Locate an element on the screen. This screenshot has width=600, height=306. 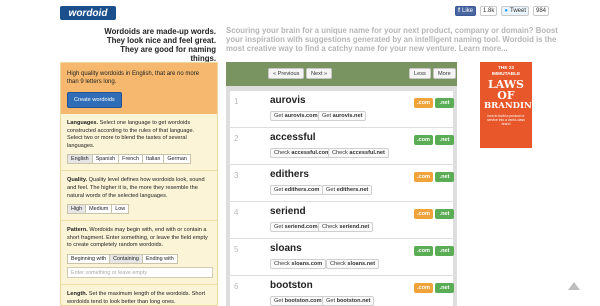
result-name: aurovis is located at coordinates (288, 100).